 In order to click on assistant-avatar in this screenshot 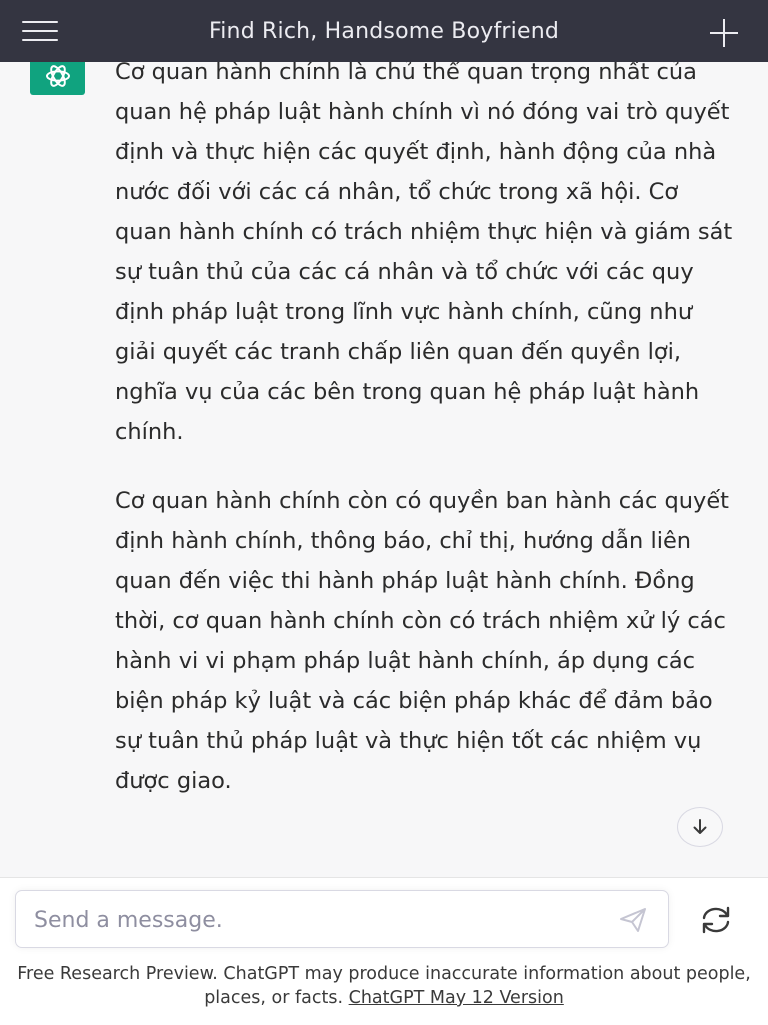, I will do `click(57, 78)`.